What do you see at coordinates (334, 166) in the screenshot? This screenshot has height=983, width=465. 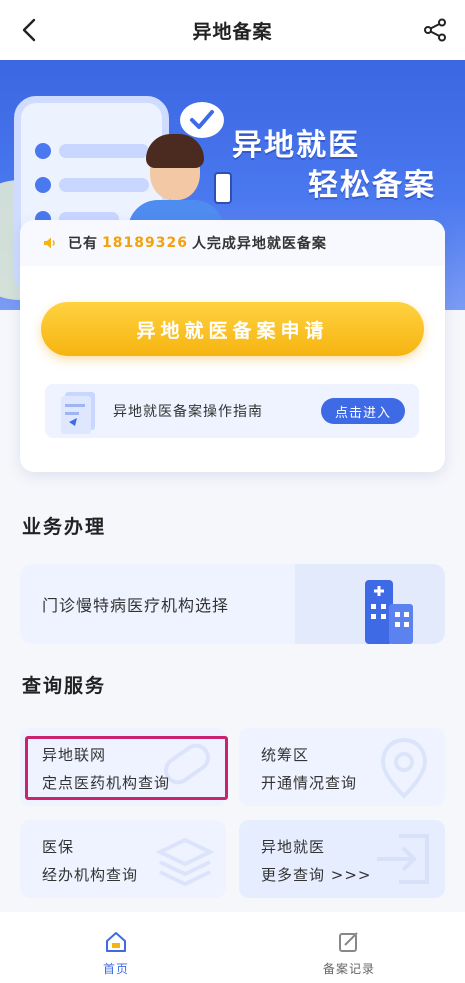 I see `banner-slogan: 异地就医 轻松备案` at bounding box center [334, 166].